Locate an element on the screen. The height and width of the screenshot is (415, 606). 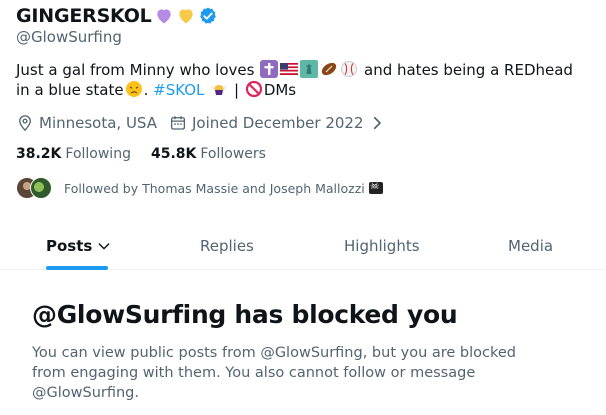
football-icon is located at coordinates (329, 69).